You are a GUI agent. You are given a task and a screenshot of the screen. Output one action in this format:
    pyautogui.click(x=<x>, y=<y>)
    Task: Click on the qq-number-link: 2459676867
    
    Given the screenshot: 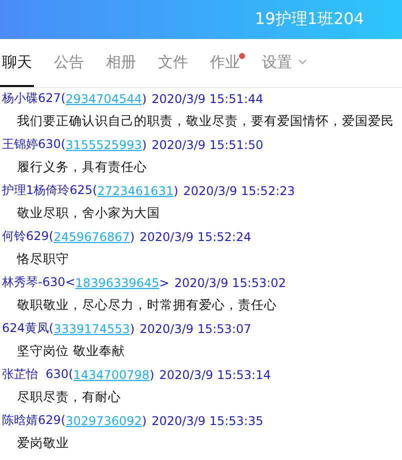 What is the action you would take?
    pyautogui.click(x=92, y=237)
    